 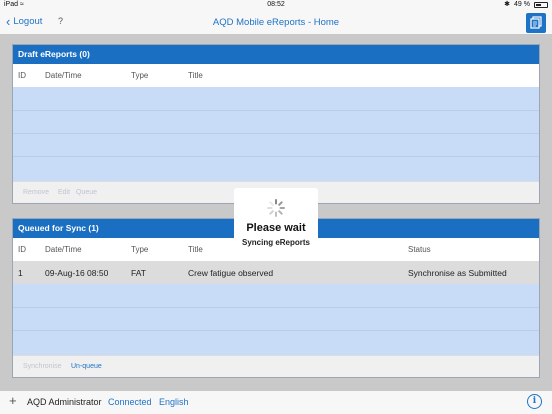 I want to click on please-wait-dialog: Please wait Syncing eReports, so click(x=276, y=219).